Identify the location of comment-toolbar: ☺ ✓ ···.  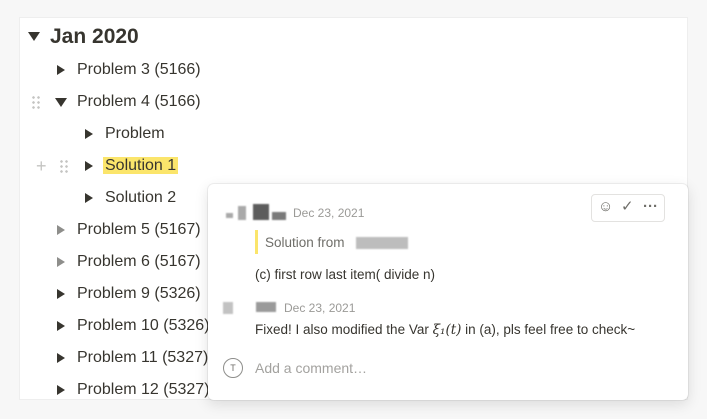
(628, 208).